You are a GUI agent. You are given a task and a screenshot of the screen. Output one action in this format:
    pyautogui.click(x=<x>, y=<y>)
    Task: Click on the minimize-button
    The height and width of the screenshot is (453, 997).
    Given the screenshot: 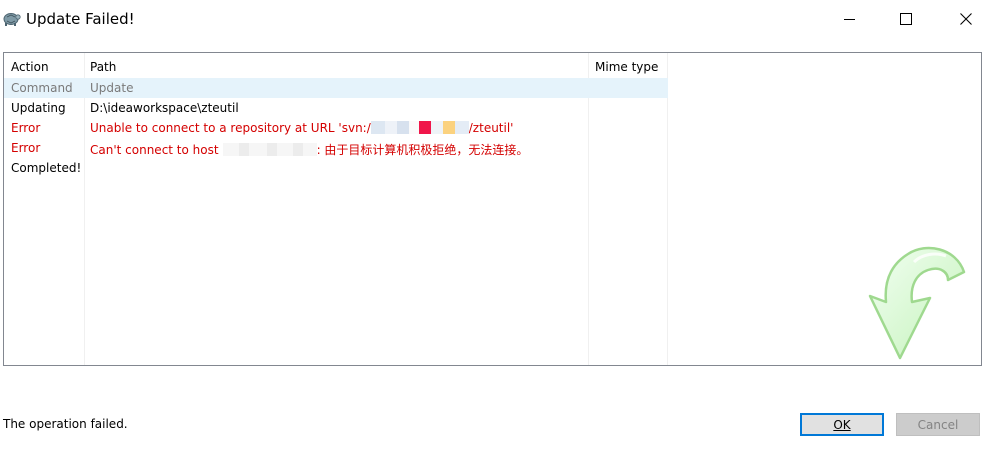 What is the action you would take?
    pyautogui.click(x=850, y=19)
    